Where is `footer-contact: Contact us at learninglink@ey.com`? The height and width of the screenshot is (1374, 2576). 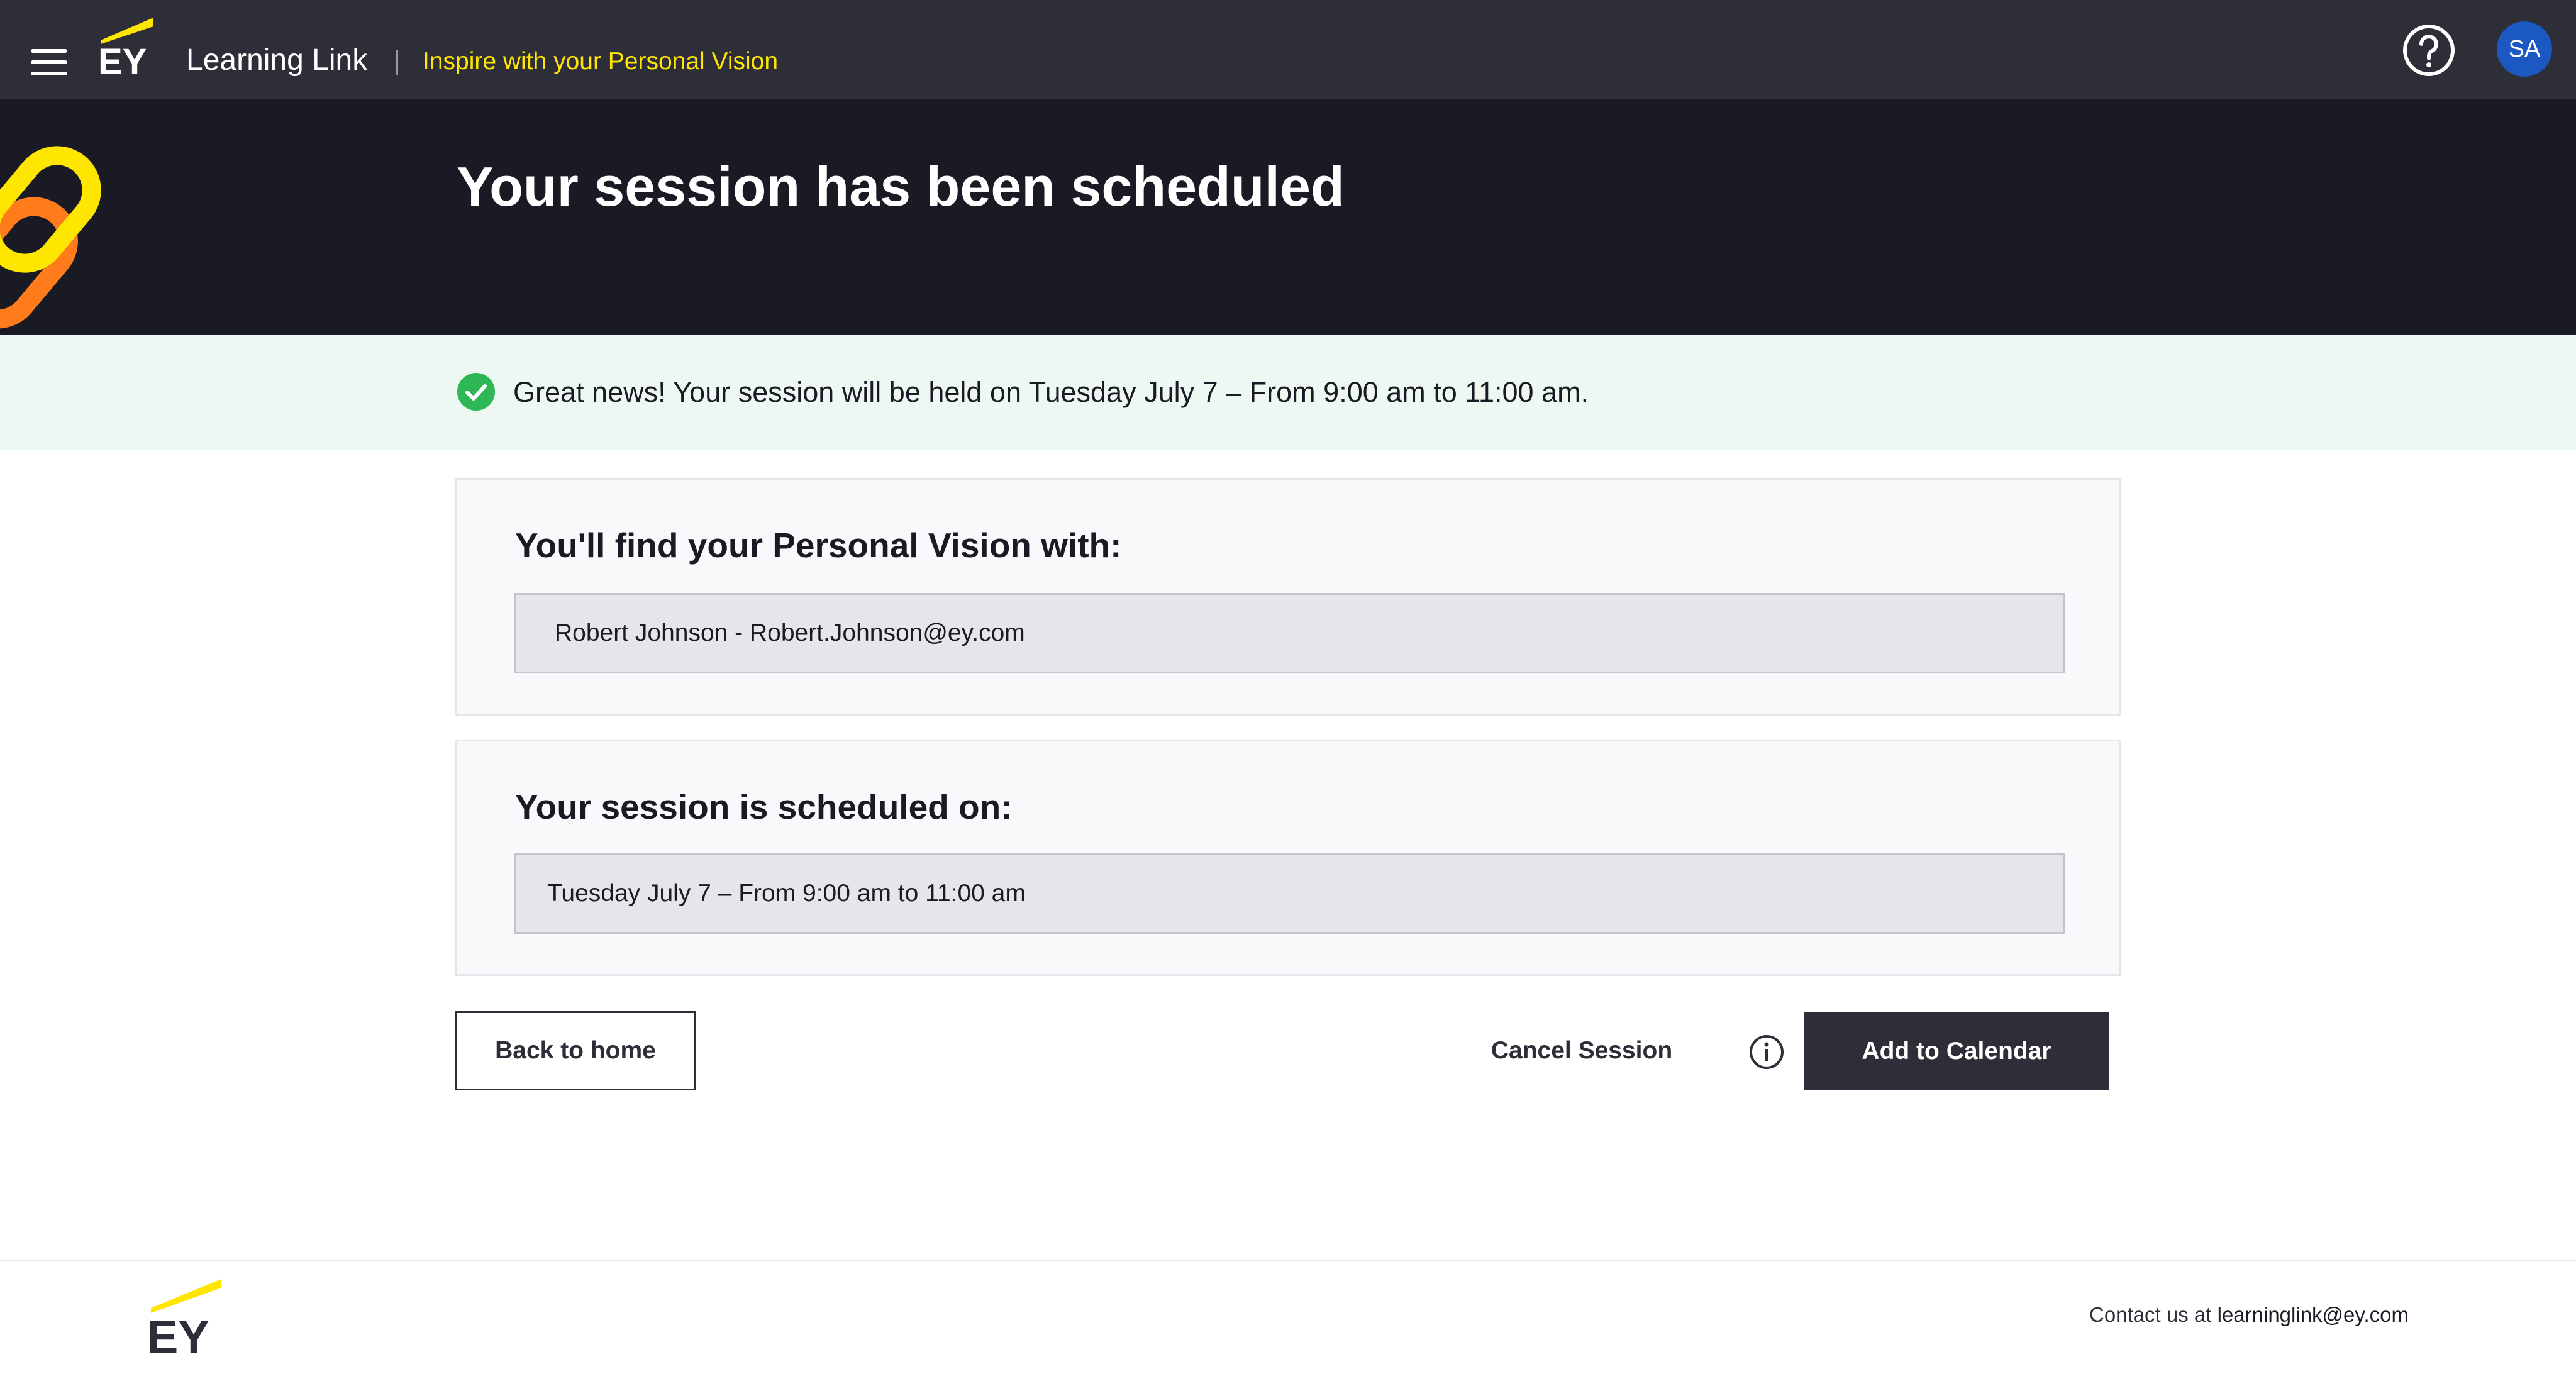
footer-contact: Contact us at learninglink@ey.com is located at coordinates (2249, 1315).